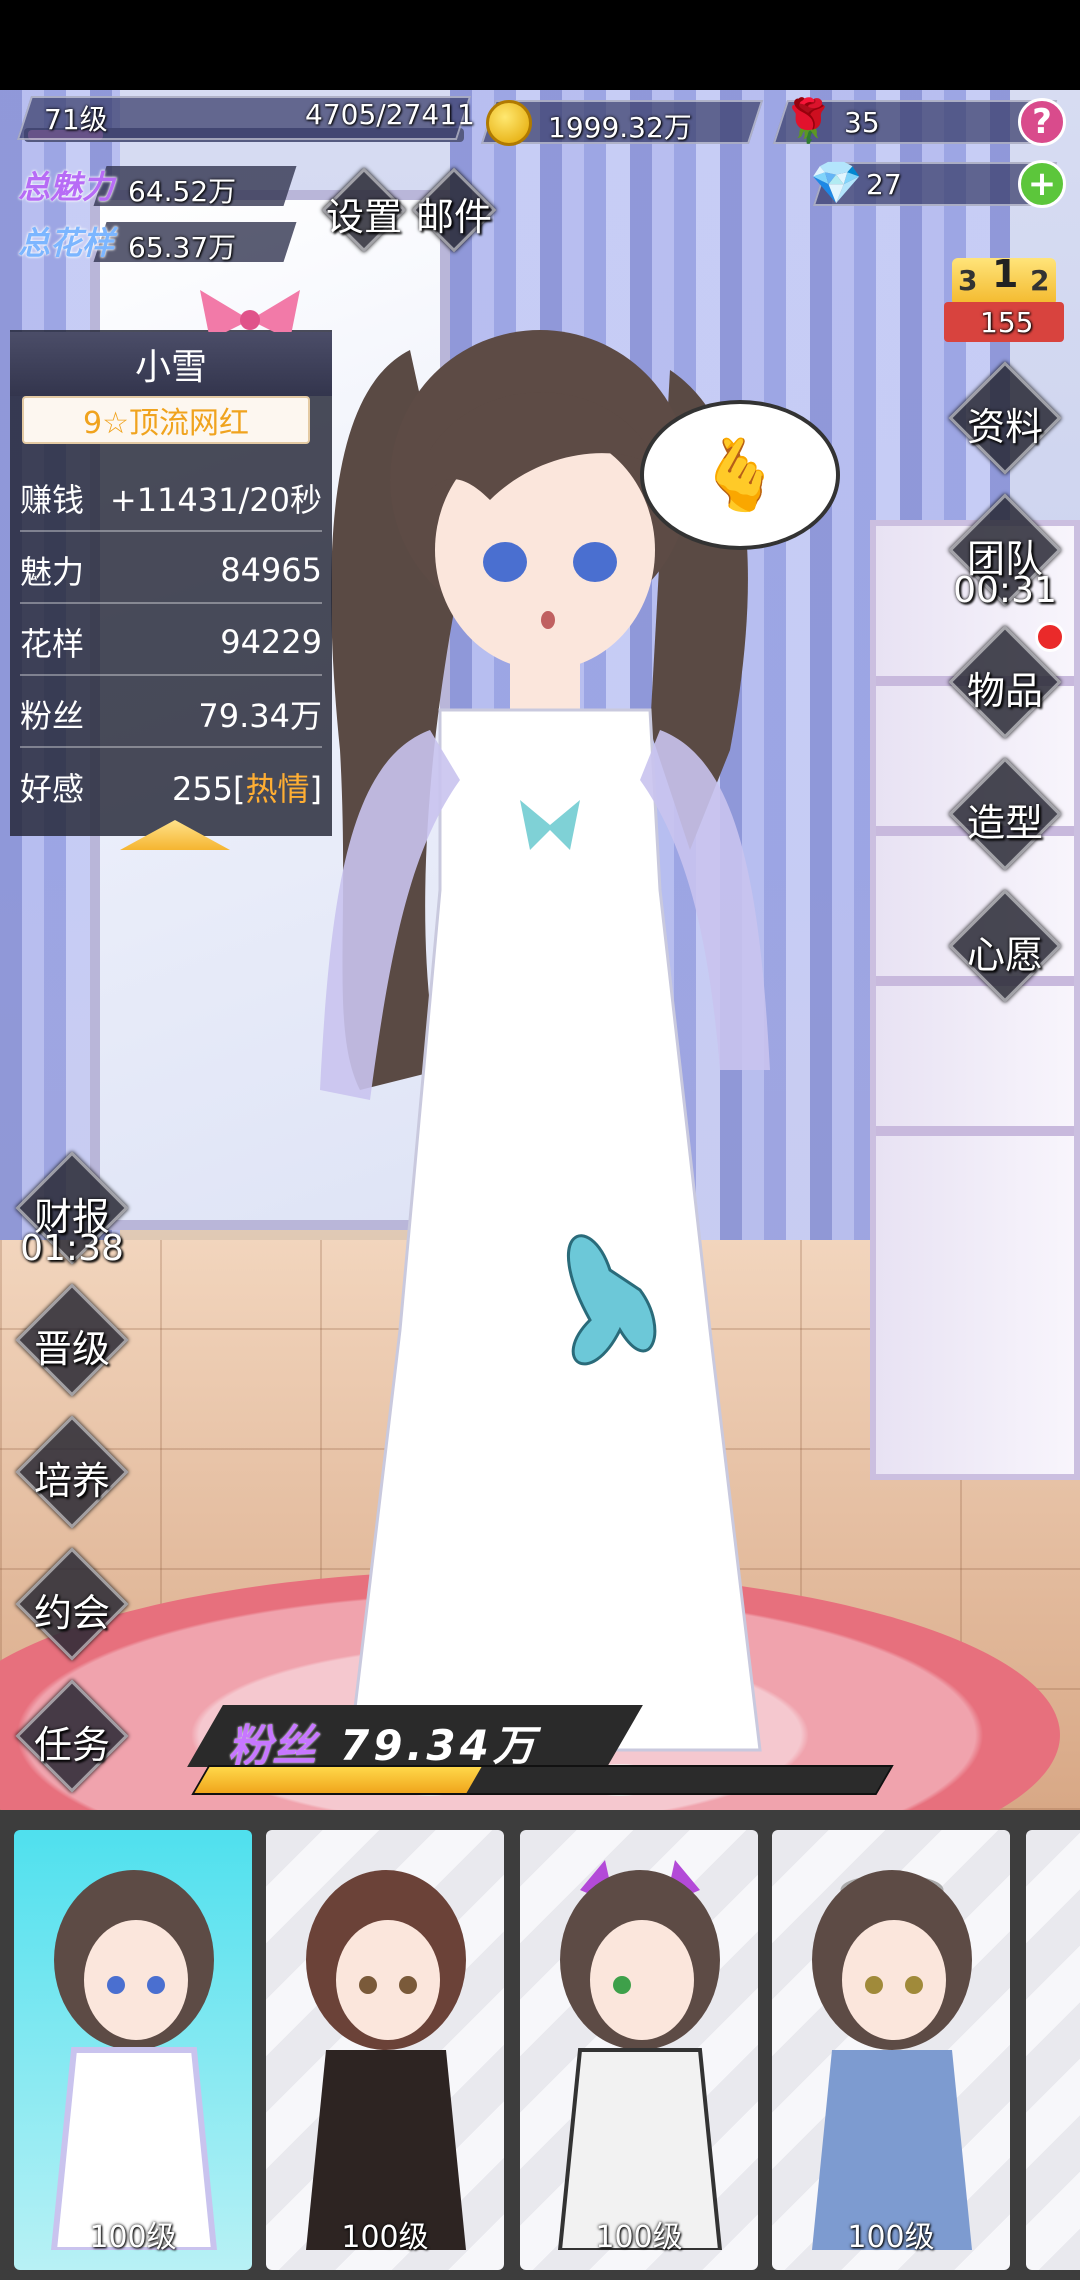  Describe the element at coordinates (72, 1736) in the screenshot. I see `tasks-button: 任务` at that location.